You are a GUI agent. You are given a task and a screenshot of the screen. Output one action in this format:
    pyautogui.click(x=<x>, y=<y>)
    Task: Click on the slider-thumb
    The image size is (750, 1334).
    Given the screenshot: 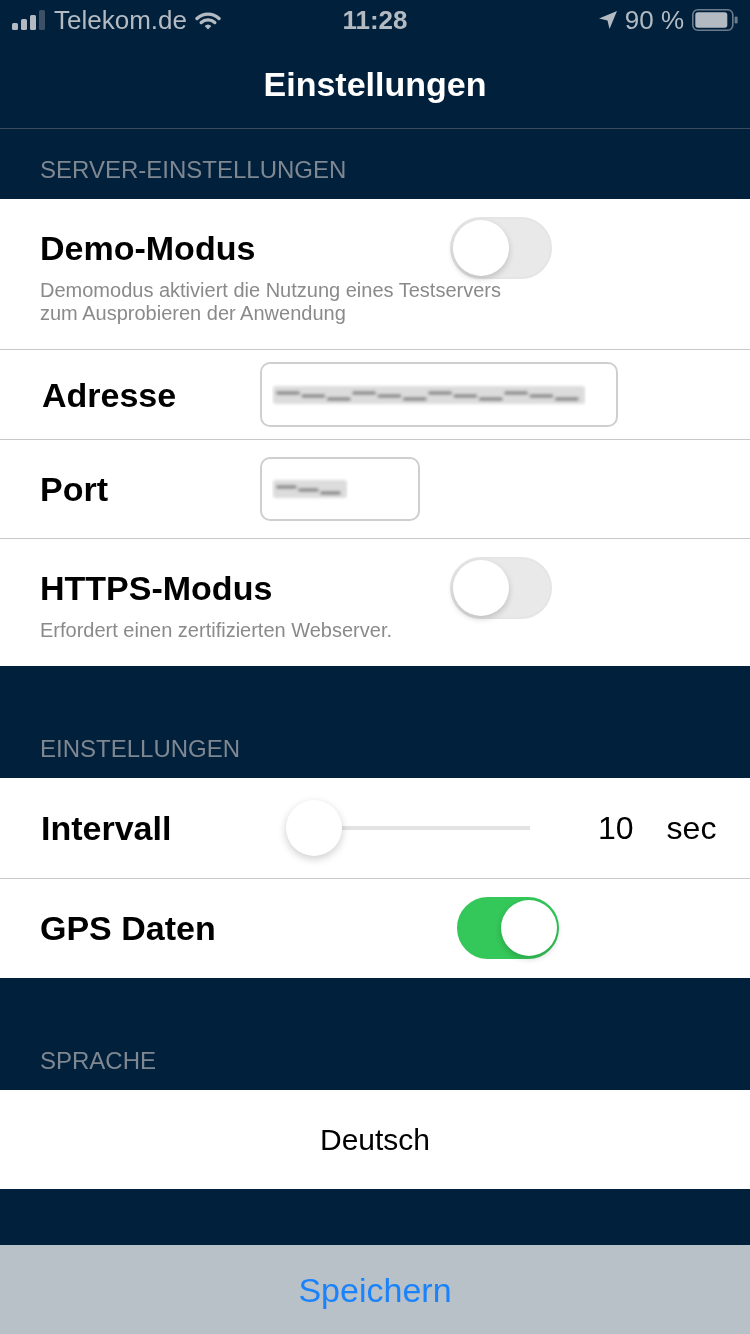 What is the action you would take?
    pyautogui.click(x=314, y=828)
    